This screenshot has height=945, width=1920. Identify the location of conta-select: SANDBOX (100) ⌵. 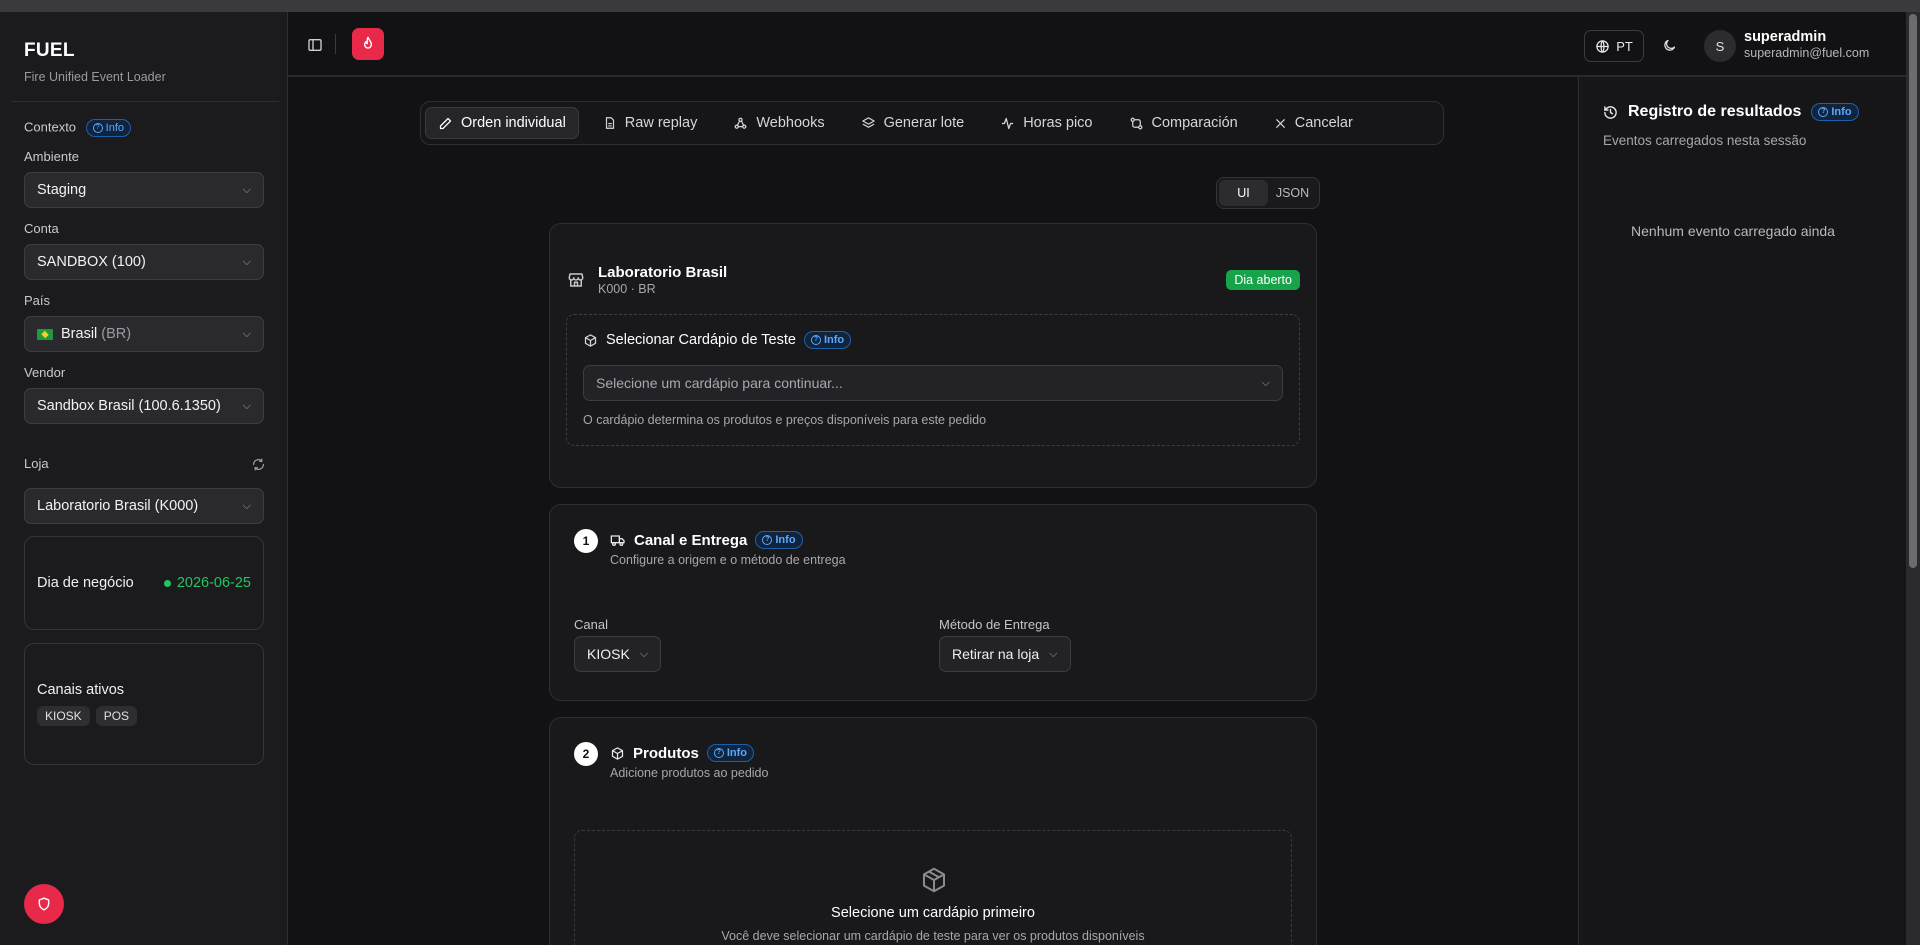
(144, 262).